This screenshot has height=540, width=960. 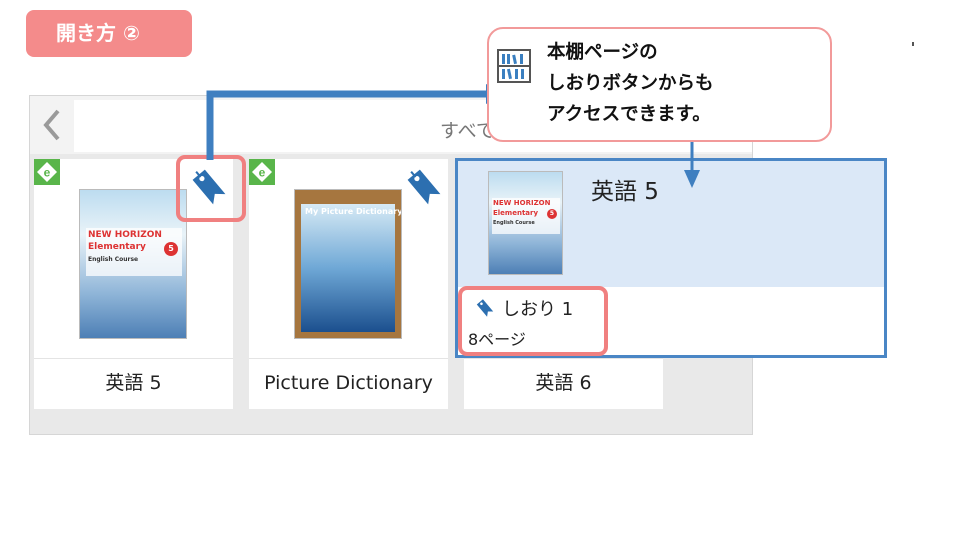 I want to click on bookshelf-icon, so click(x=514, y=66).